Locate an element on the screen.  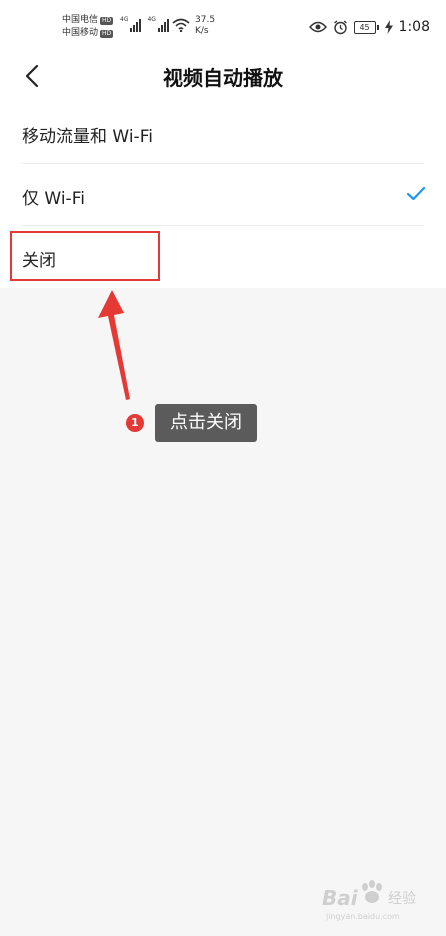
battery-icon: 45 is located at coordinates (366, 27).